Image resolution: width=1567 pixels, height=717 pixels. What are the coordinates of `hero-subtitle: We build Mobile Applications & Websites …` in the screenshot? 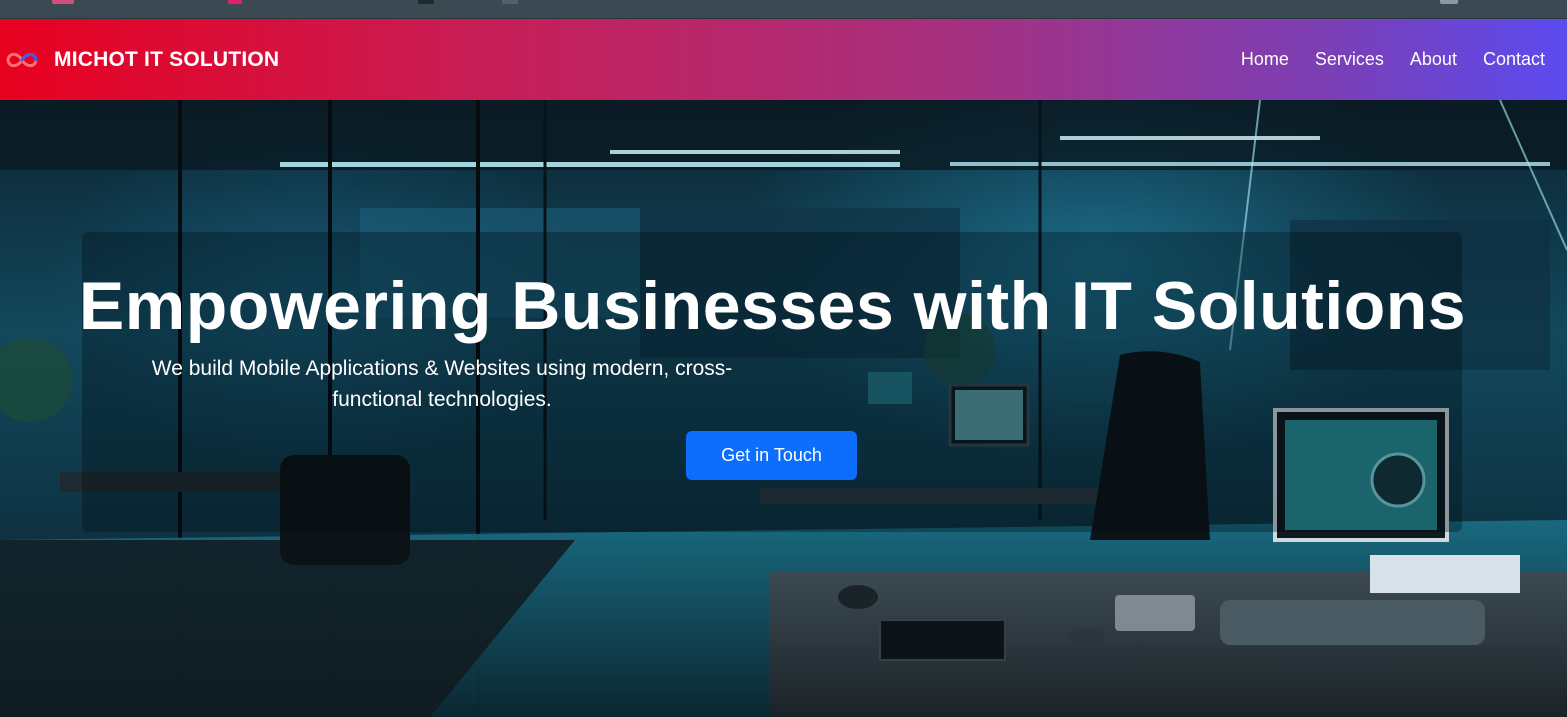 It's located at (442, 384).